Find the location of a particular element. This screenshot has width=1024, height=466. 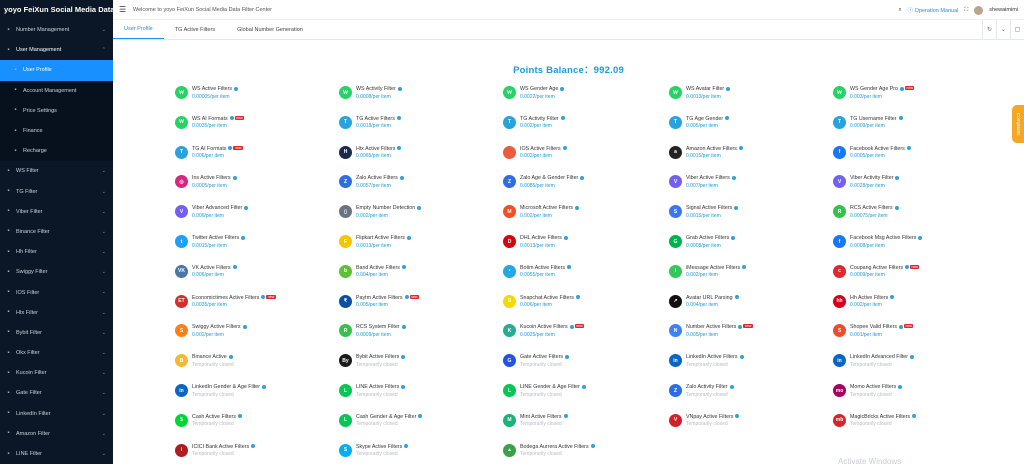

service-card: T TG Activity Filter 0.002/per item is located at coordinates (578, 125).